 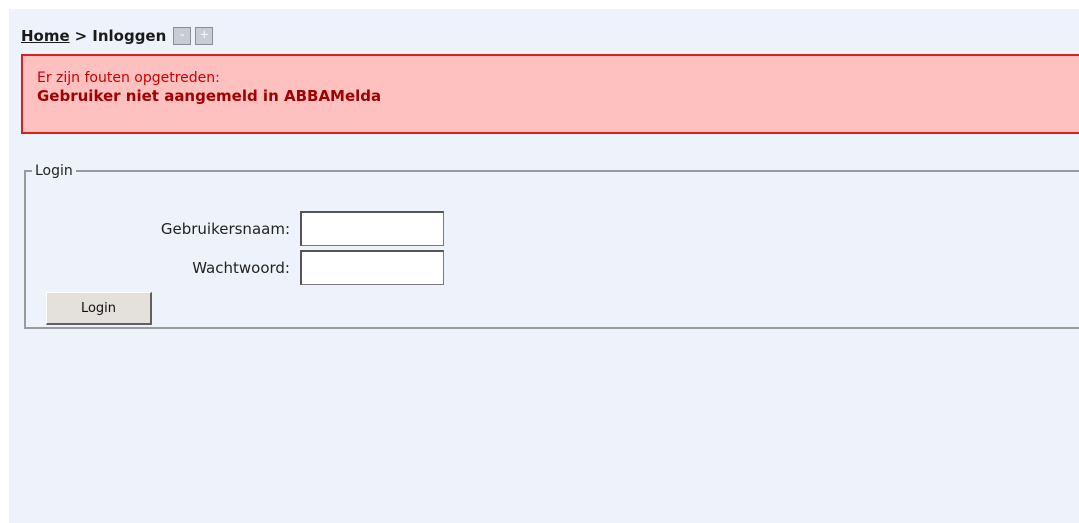 I want to click on zoom-in-button: +, so click(x=204, y=36).